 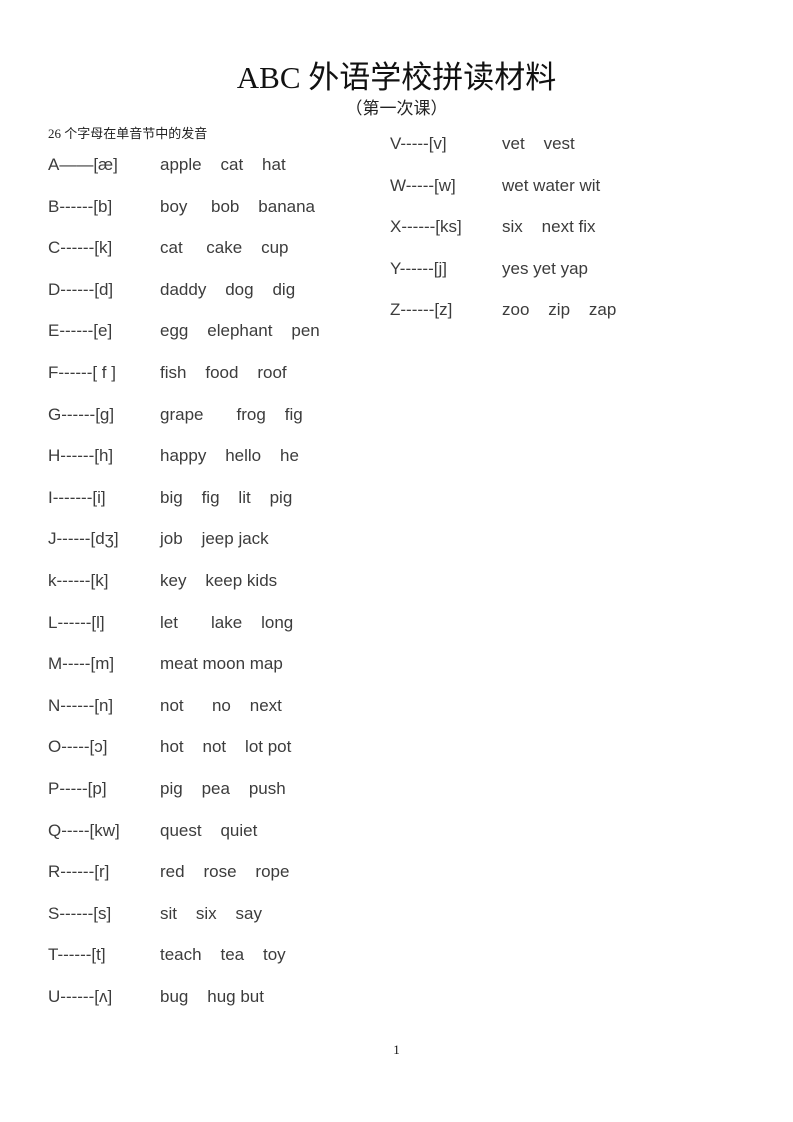 What do you see at coordinates (238, 206) in the screenshot?
I see `example-words: boy bob banana` at bounding box center [238, 206].